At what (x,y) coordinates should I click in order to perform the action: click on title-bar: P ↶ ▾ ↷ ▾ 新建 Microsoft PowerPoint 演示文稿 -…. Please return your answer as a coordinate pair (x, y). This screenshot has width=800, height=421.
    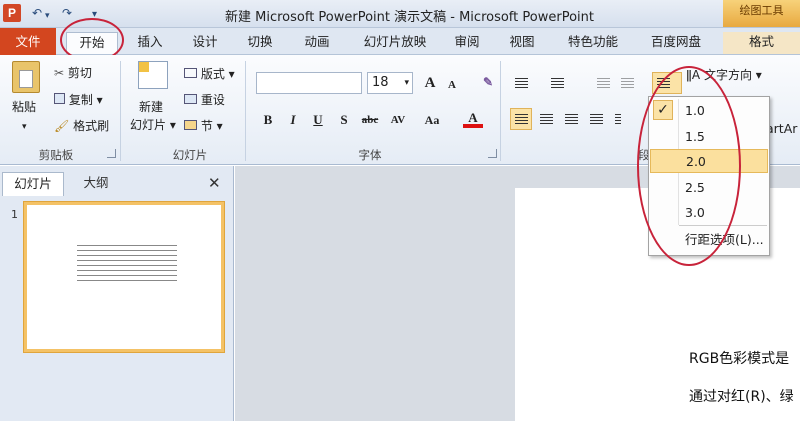
    Looking at the image, I should click on (400, 14).